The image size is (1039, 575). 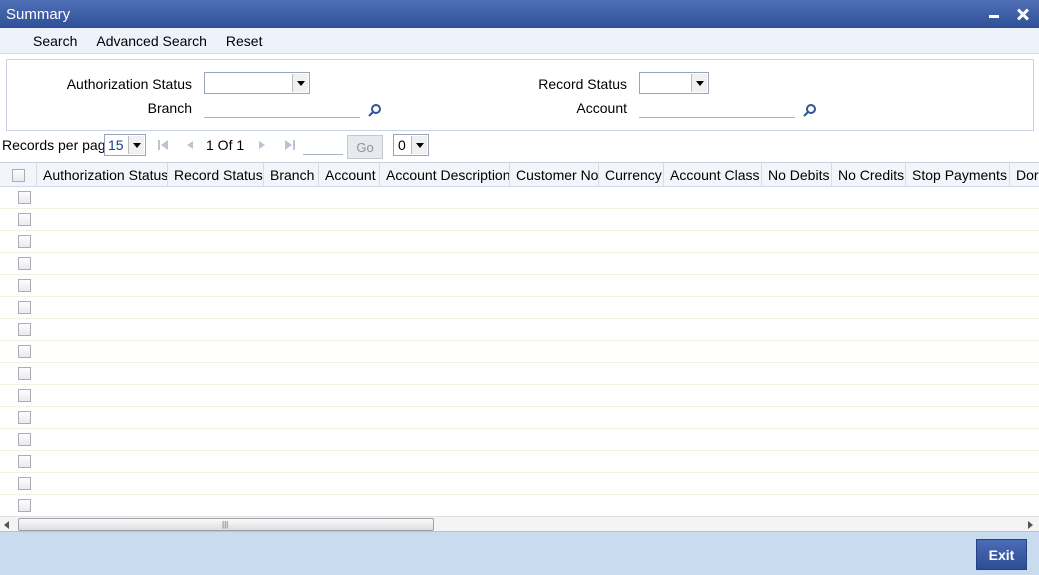 What do you see at coordinates (519, 146) in the screenshot?
I see `pagination-bar: Records per page 15 1 Of 1 Go 0` at bounding box center [519, 146].